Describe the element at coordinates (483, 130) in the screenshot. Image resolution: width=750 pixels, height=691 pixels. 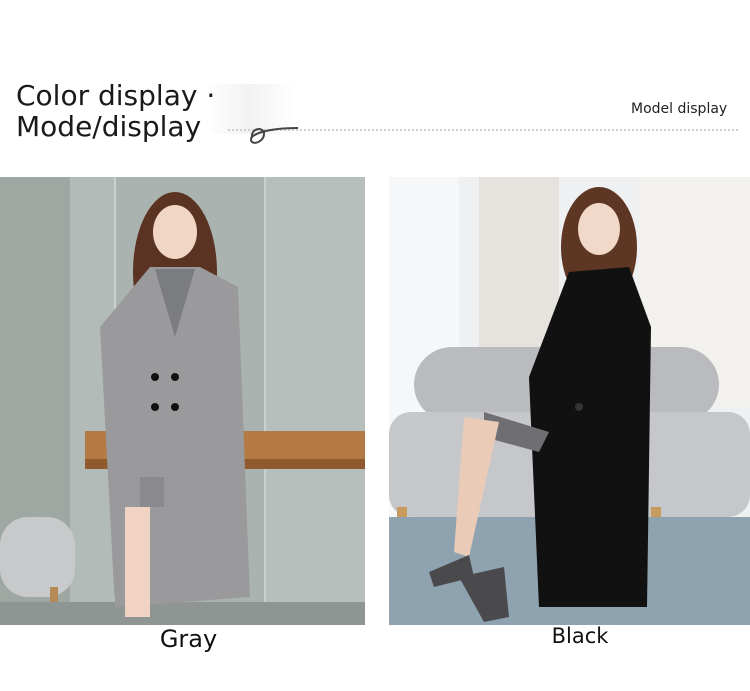
I see `dotted-divider` at that location.